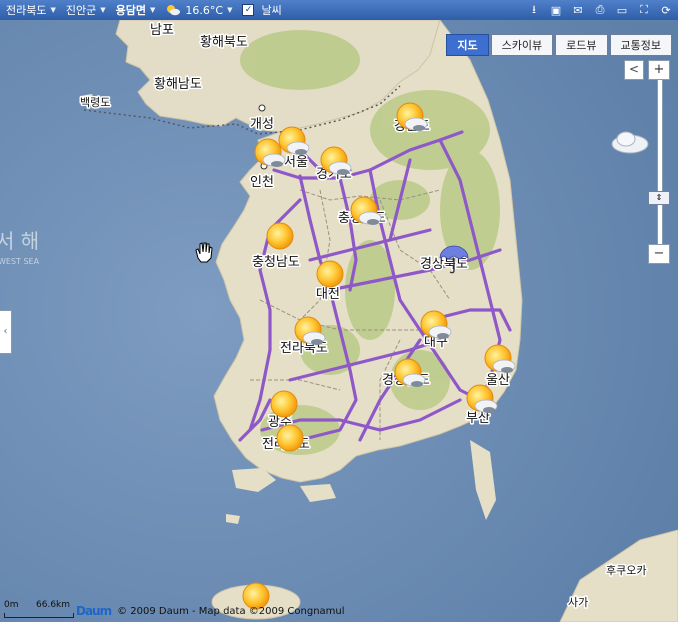 The width and height of the screenshot is (678, 622). Describe the element at coordinates (94, 611) in the screenshot. I see `daum-logo: Daum` at that location.